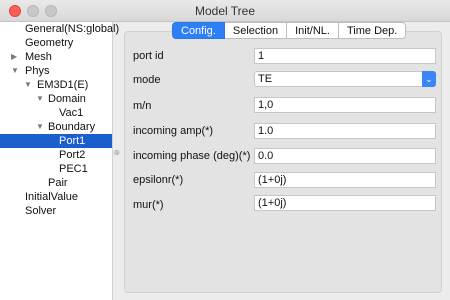  I want to click on tab-selection: Selection, so click(256, 30).